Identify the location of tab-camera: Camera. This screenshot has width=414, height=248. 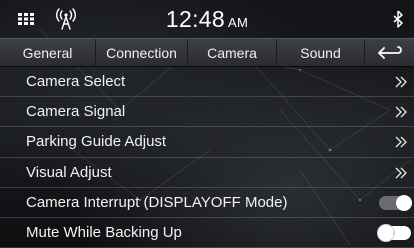
(232, 52).